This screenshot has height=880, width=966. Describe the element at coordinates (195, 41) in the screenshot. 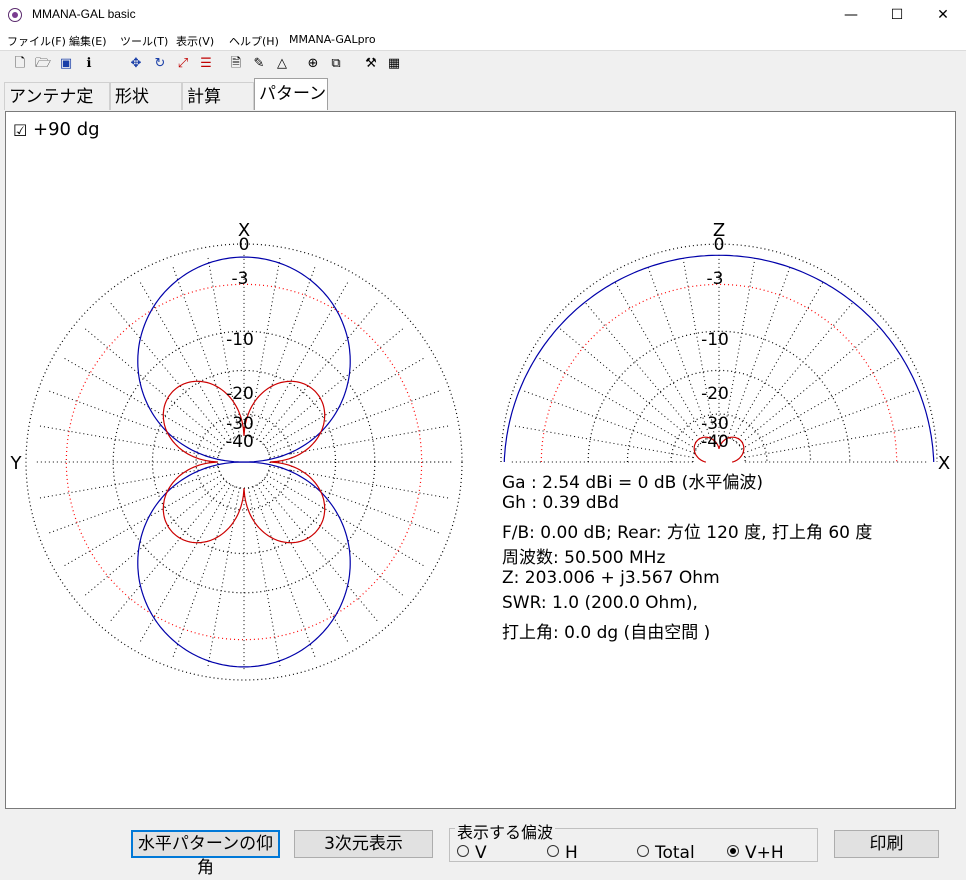

I see `menu-view: 表示(V)` at that location.